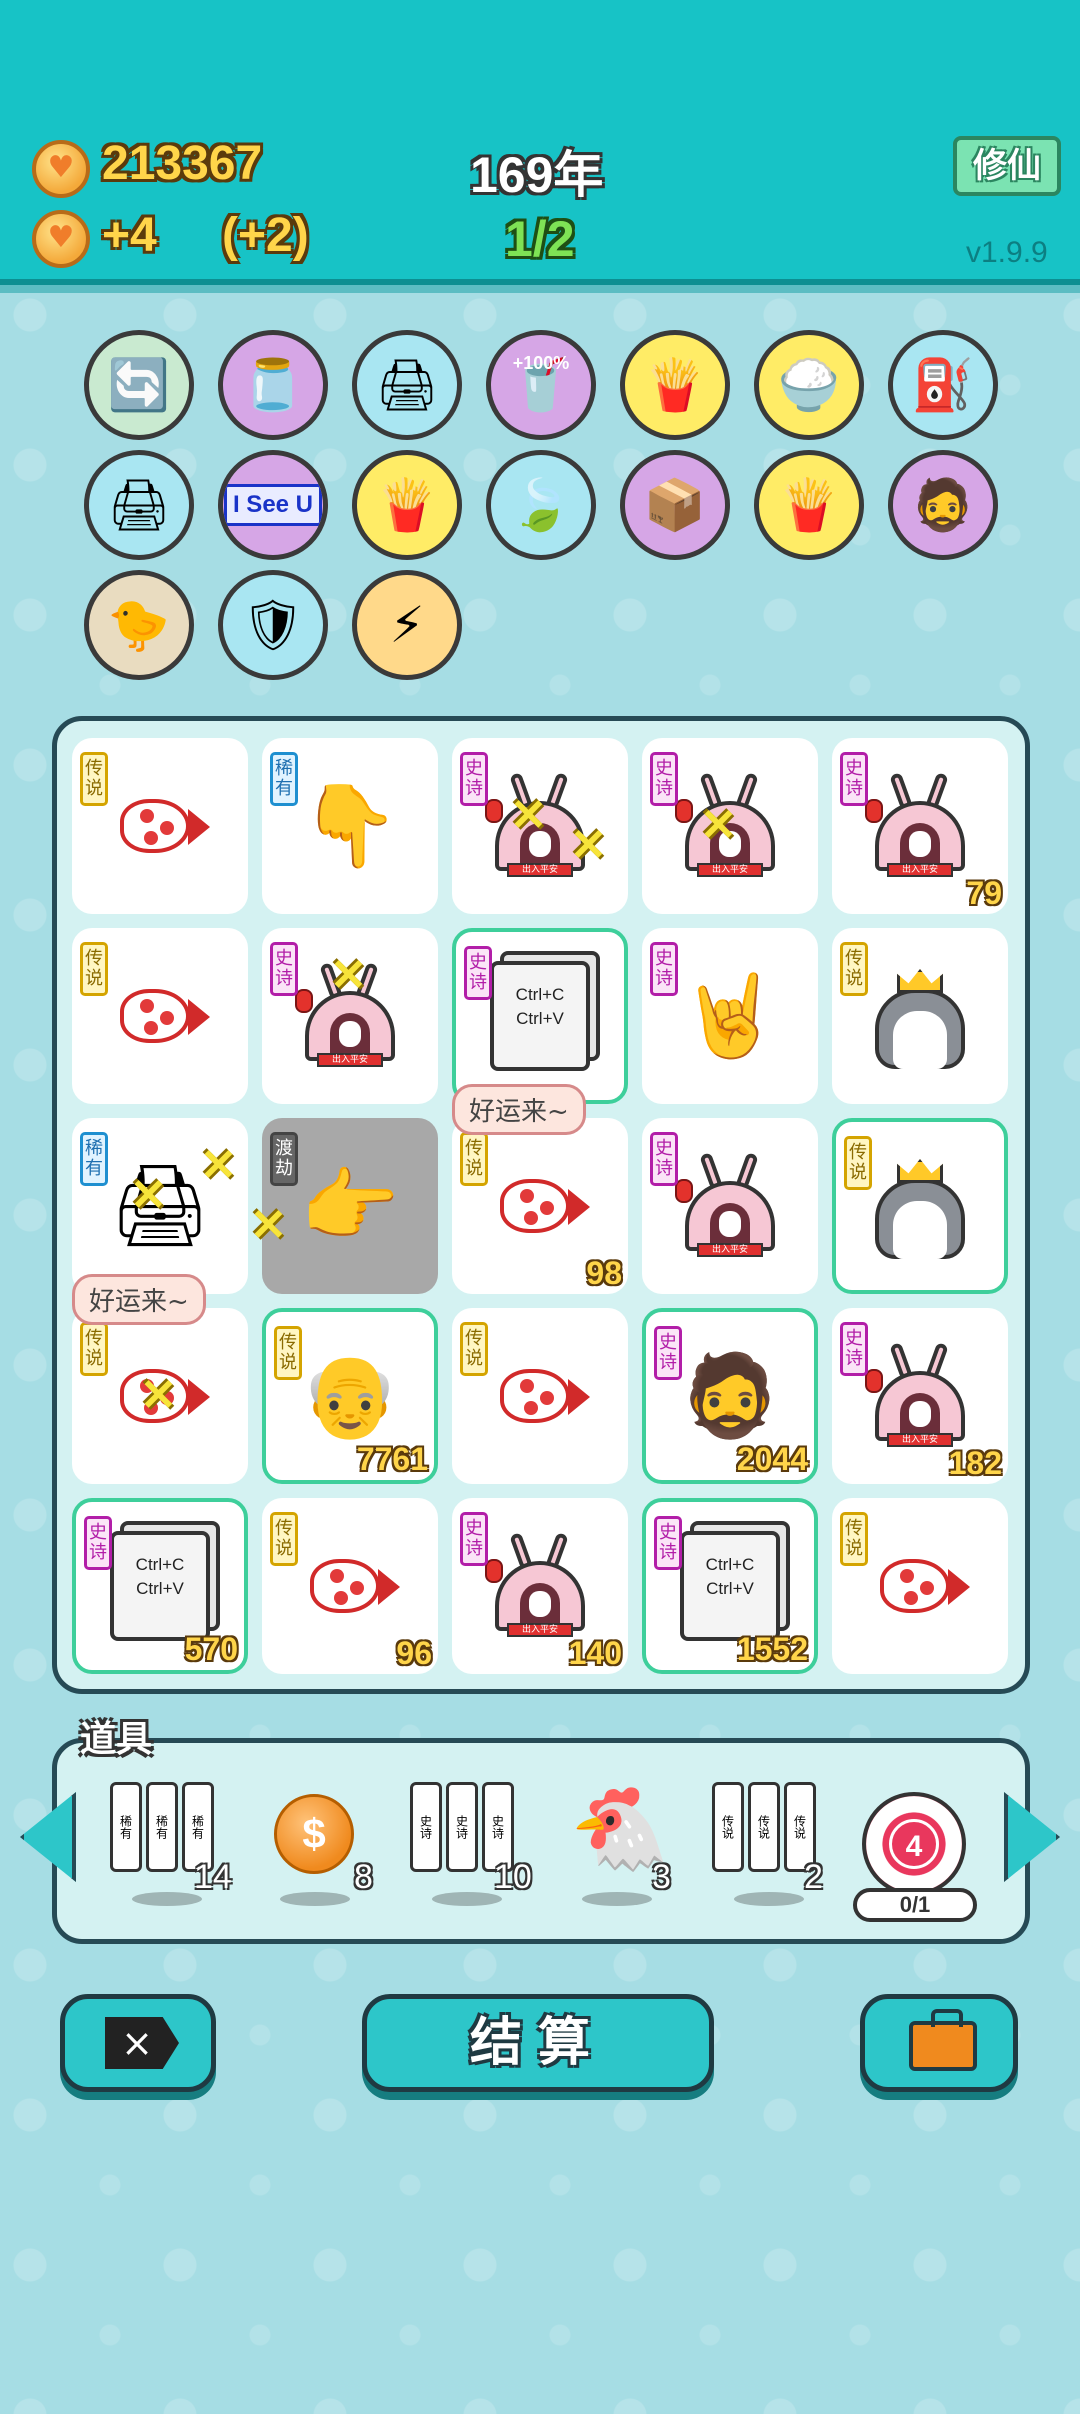  I want to click on cell-count: 98, so click(604, 1273).